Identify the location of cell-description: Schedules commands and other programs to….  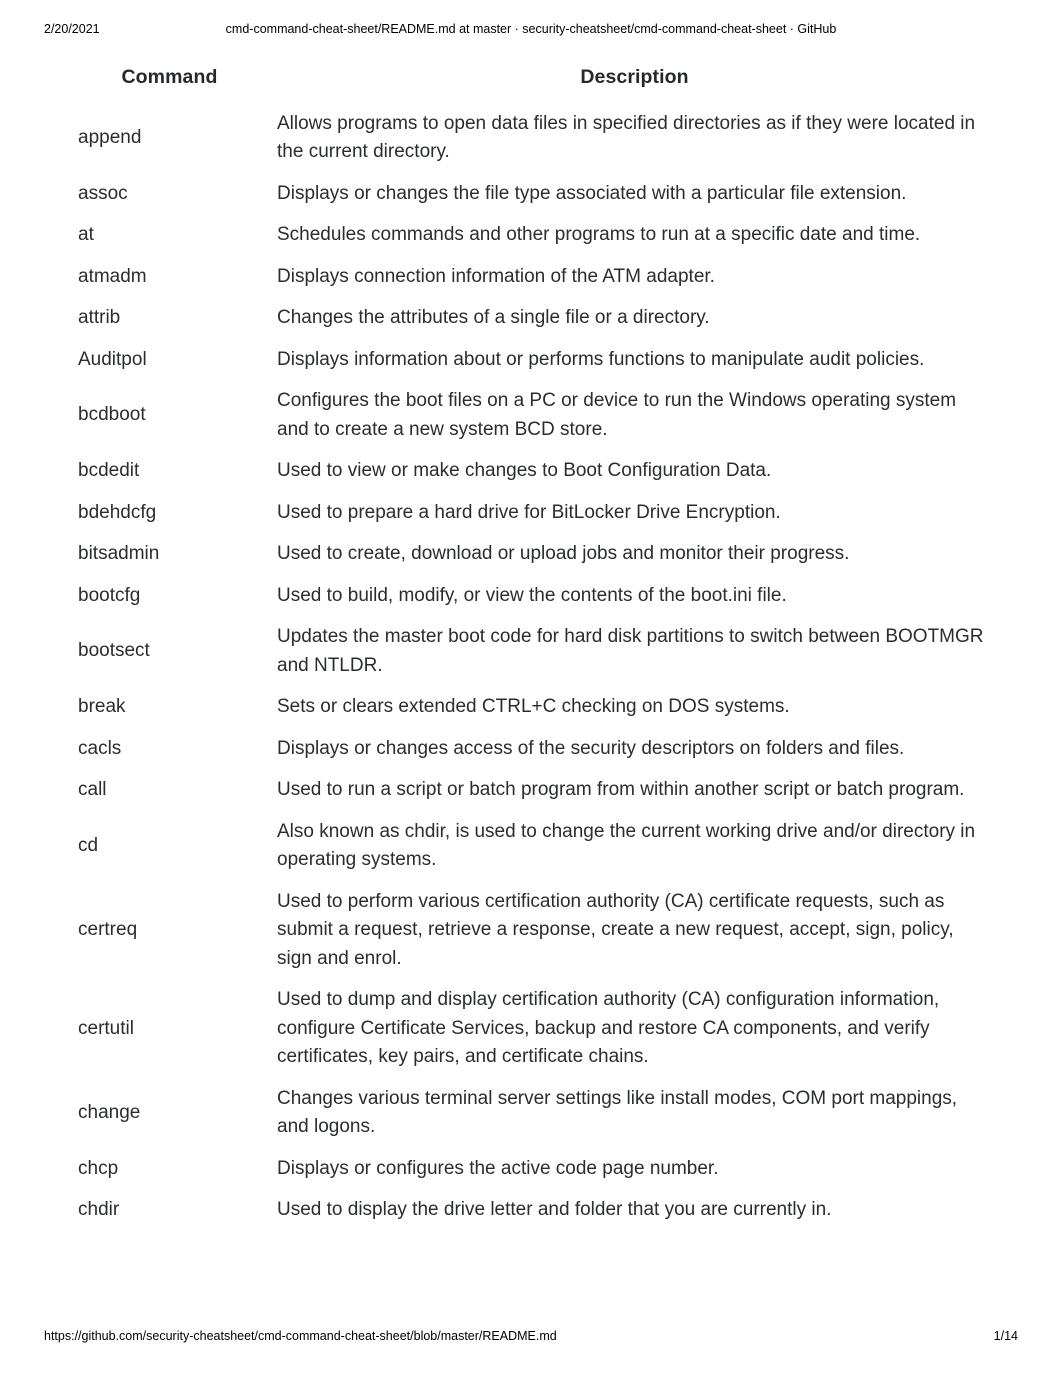
(599, 234).